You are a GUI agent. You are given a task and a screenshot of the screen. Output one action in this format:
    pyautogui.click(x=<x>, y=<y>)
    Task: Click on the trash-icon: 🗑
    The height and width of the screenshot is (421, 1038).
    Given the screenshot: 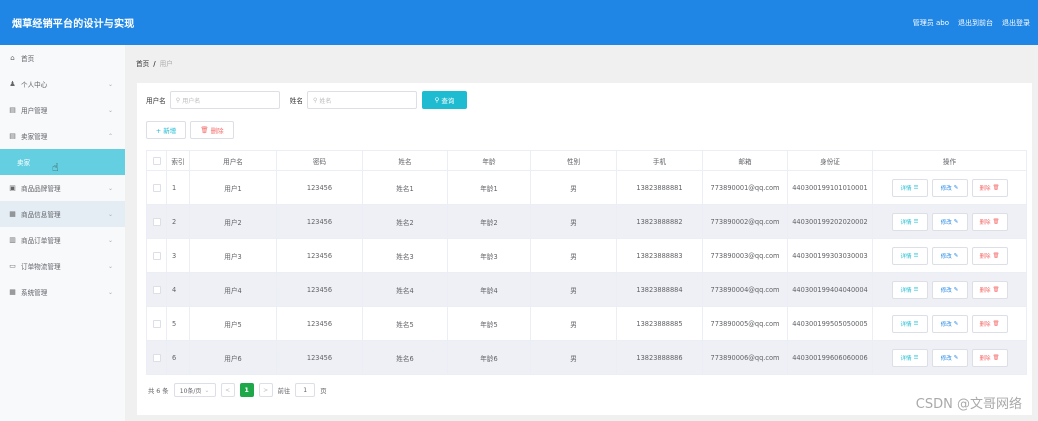 What is the action you would take?
    pyautogui.click(x=996, y=323)
    